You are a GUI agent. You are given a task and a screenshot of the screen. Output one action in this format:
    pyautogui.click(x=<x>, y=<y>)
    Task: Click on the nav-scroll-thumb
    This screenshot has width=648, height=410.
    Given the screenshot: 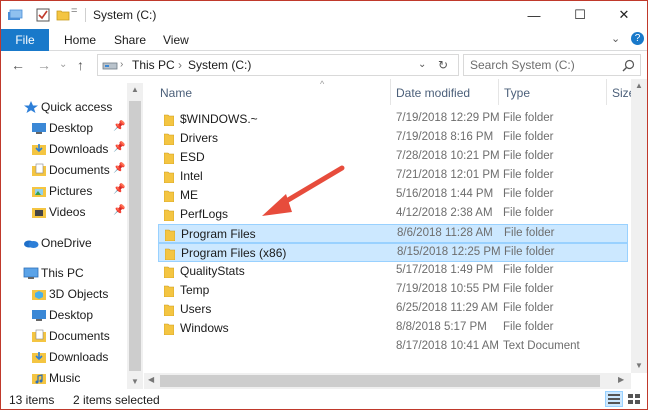 What is the action you would take?
    pyautogui.click(x=135, y=236)
    